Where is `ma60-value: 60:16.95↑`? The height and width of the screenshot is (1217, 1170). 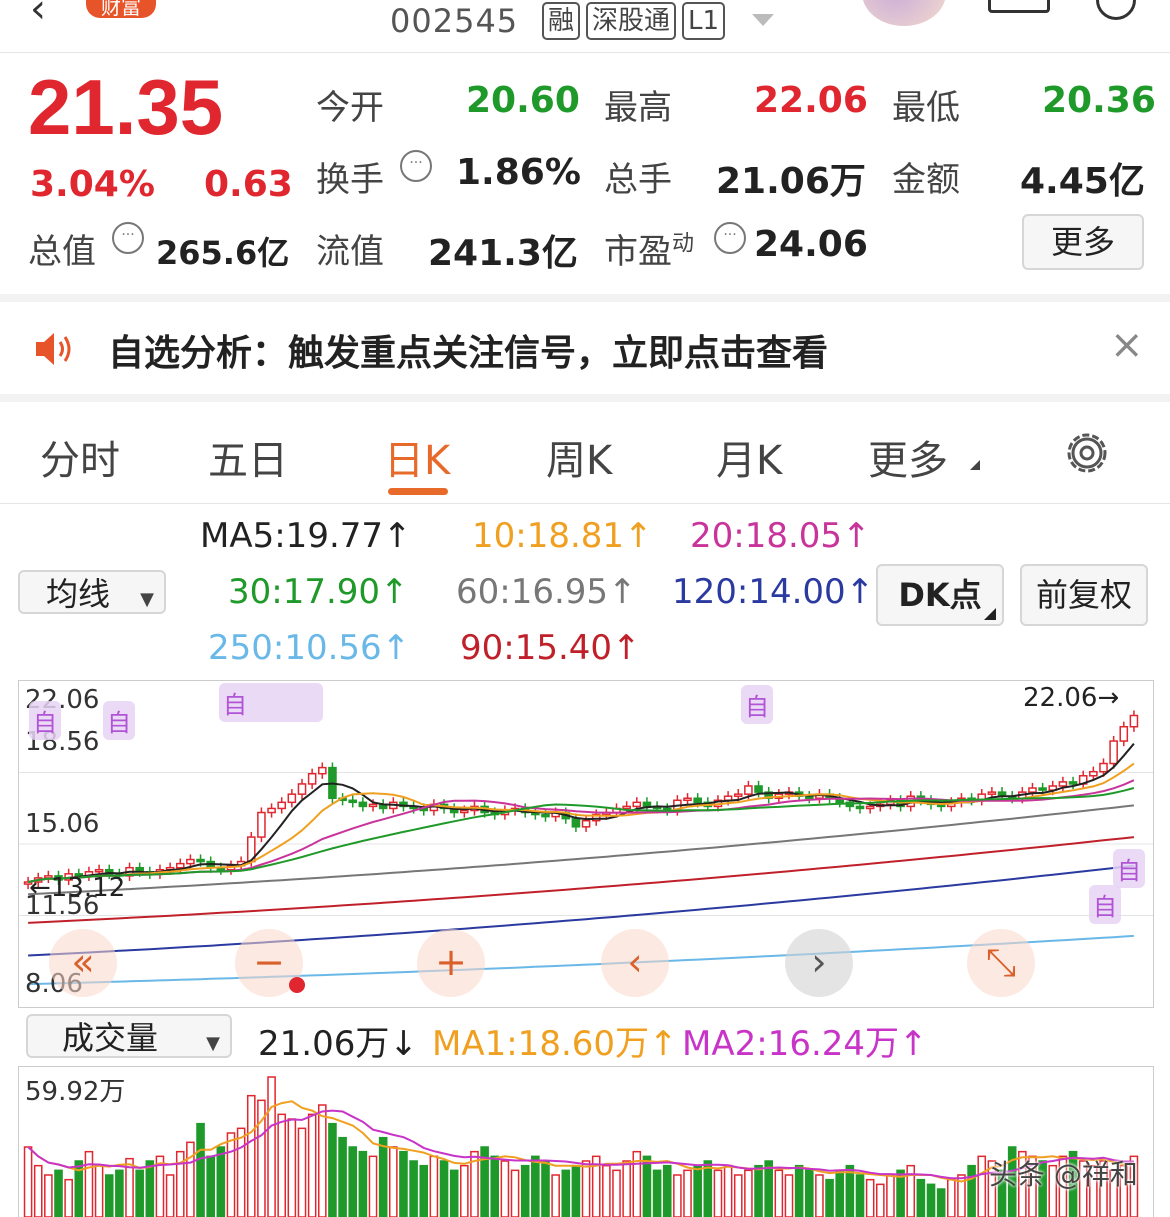 ma60-value: 60:16.95↑ is located at coordinates (546, 592).